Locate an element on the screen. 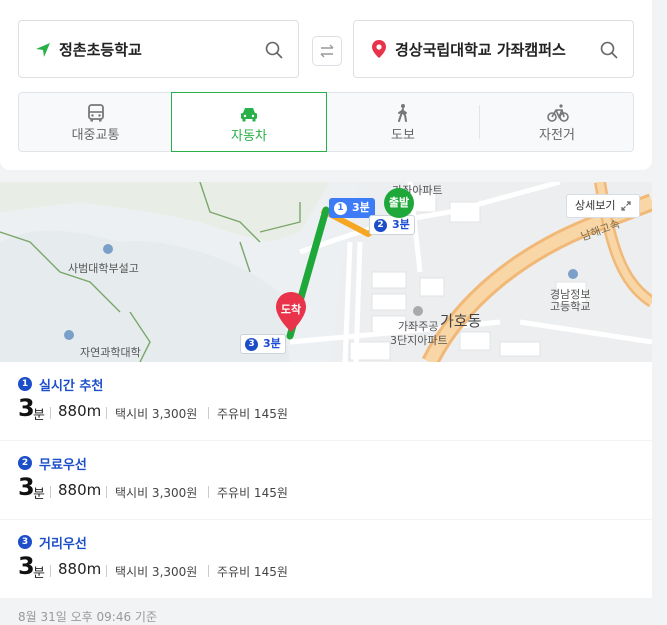 This screenshot has height=625, width=667. swap-button is located at coordinates (327, 51).